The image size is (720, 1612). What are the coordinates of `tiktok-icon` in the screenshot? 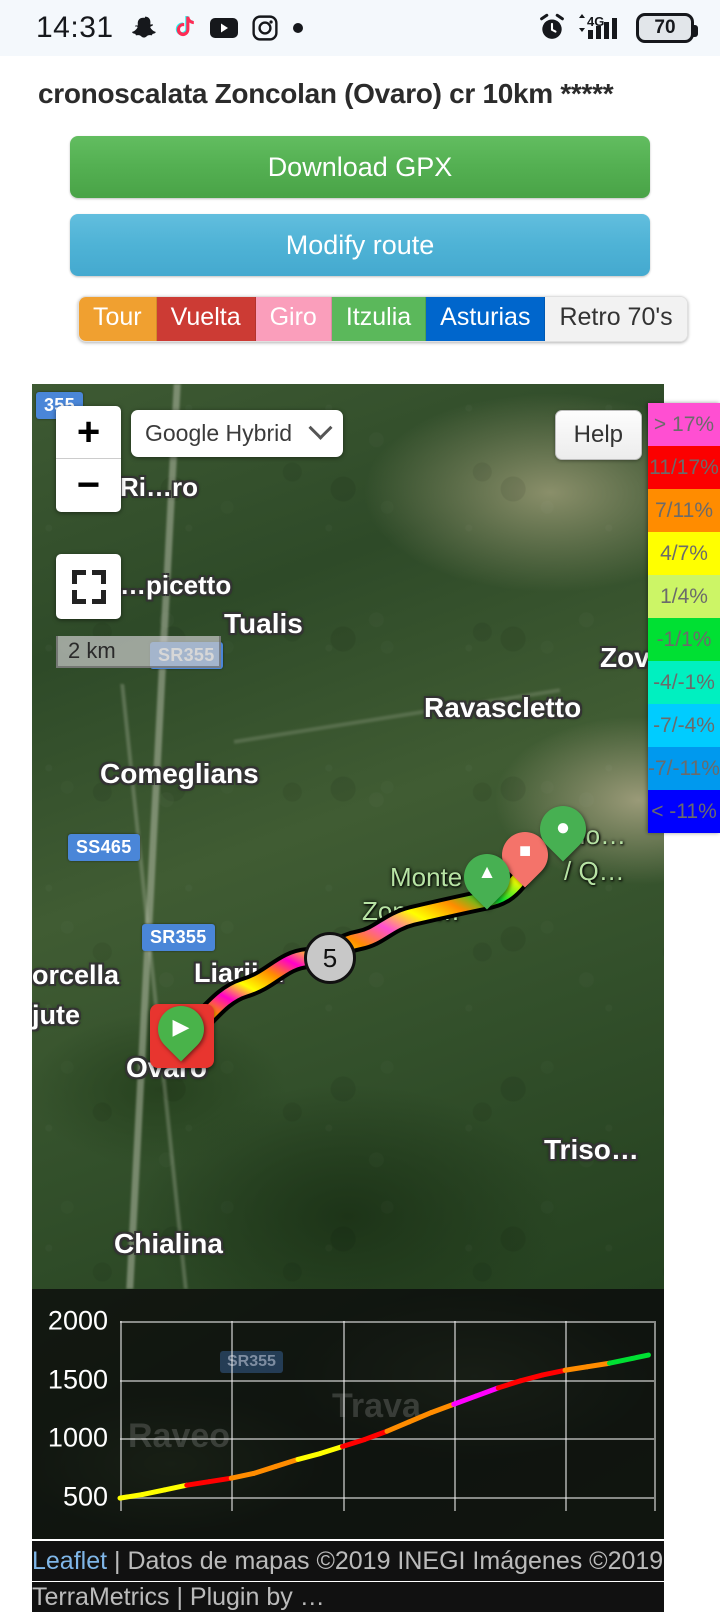 It's located at (184, 28).